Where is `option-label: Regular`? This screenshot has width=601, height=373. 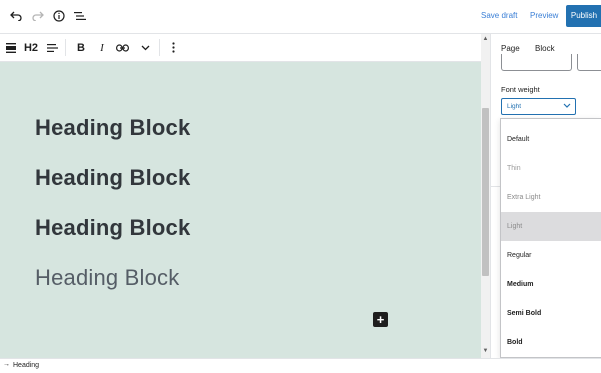 option-label: Regular is located at coordinates (519, 255).